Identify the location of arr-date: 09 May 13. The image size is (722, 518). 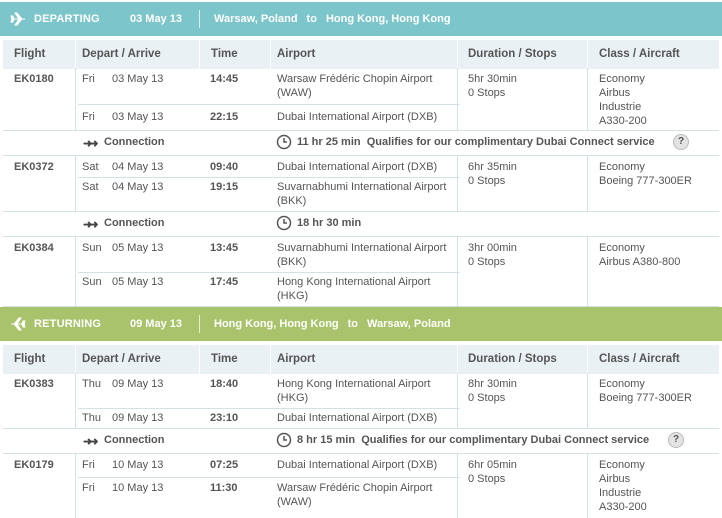
(138, 418).